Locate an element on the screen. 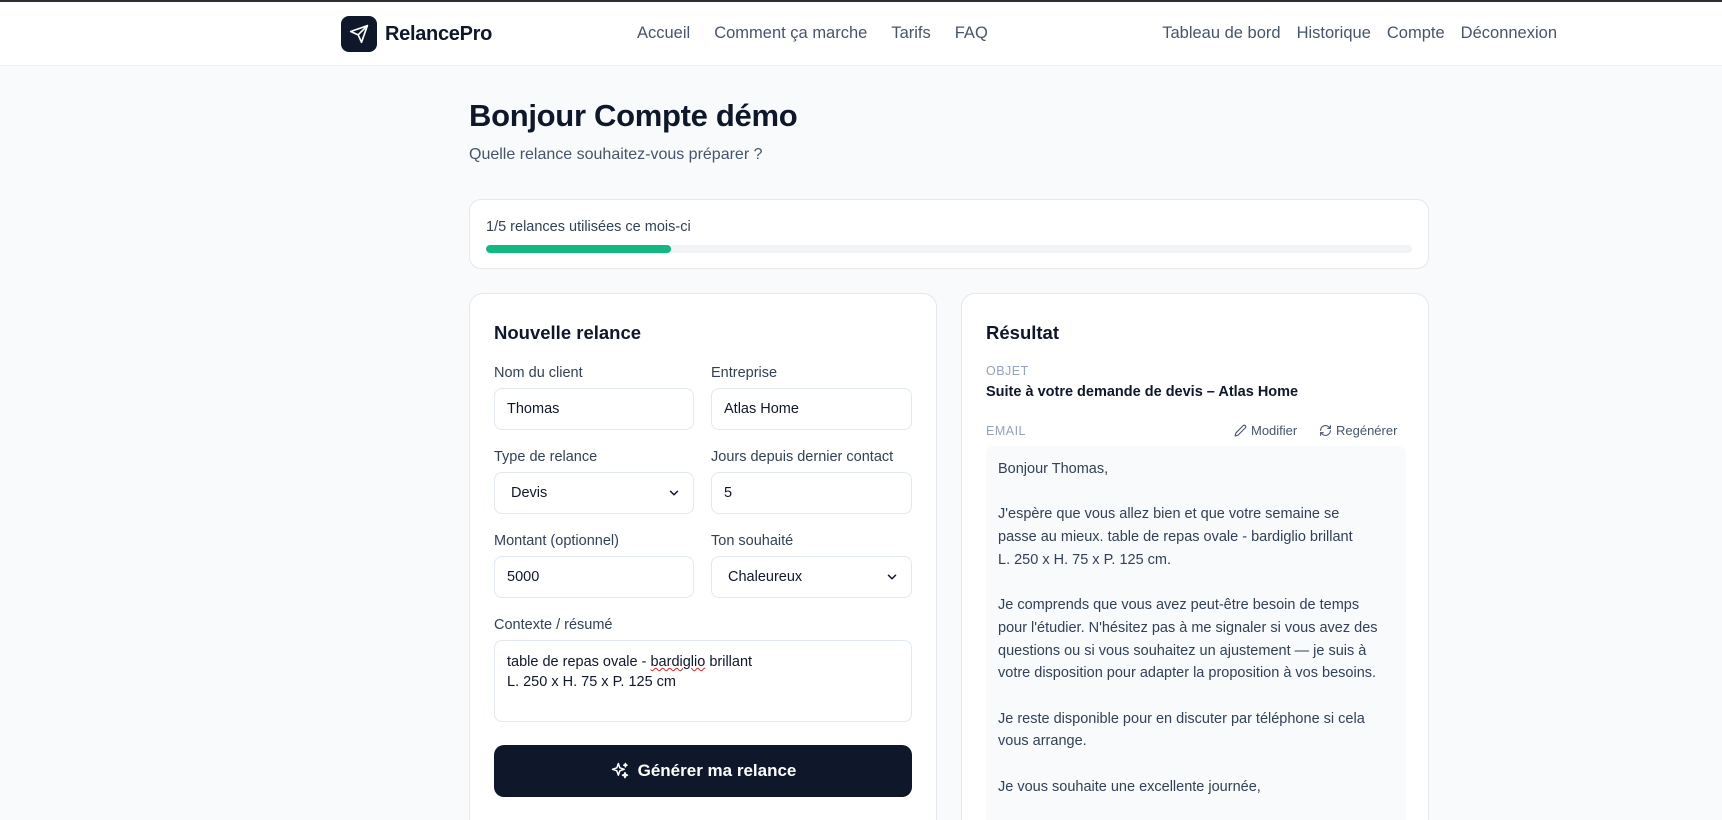 The width and height of the screenshot is (1722, 820). usage-progress-bar is located at coordinates (949, 249).